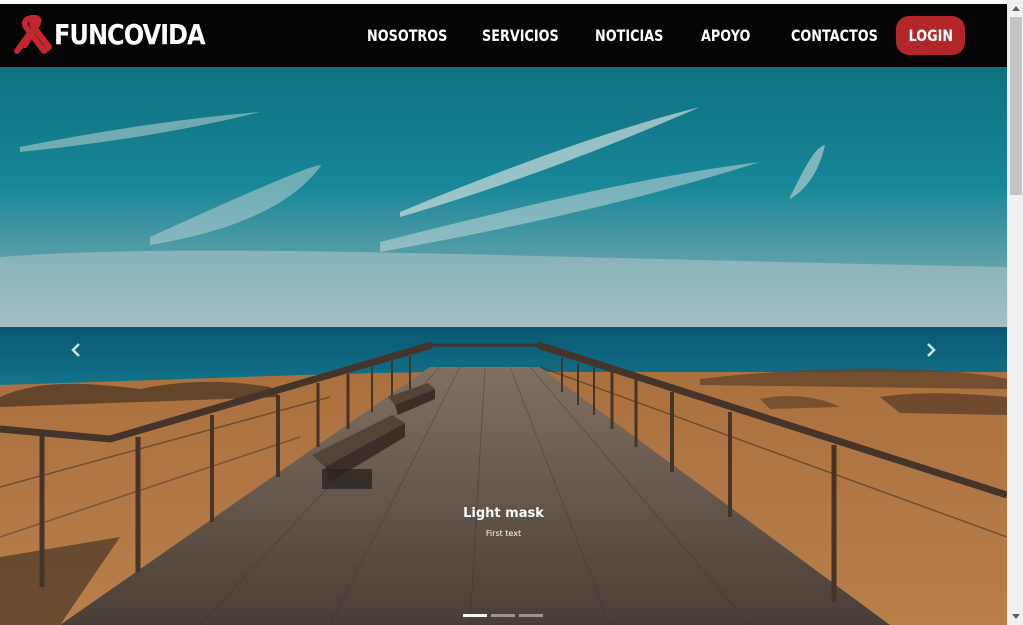 This screenshot has width=1023, height=625. What do you see at coordinates (503, 513) in the screenshot?
I see `carousel-caption-title: Light mask` at bounding box center [503, 513].